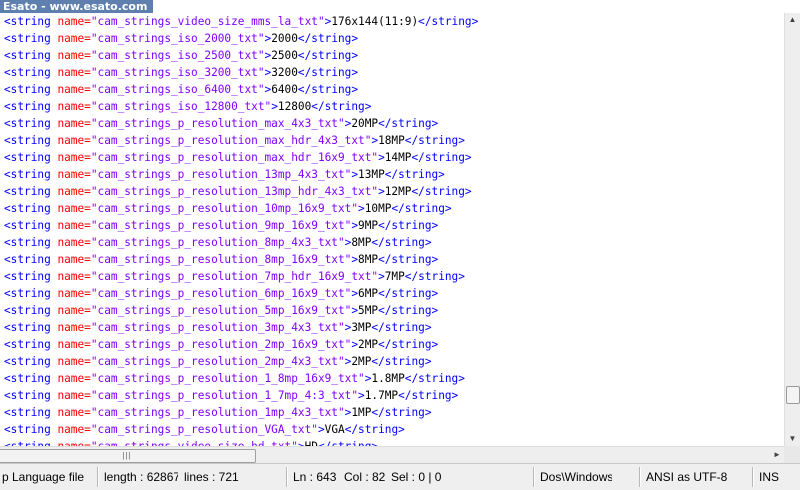  Describe the element at coordinates (793, 395) in the screenshot. I see `vertical-scroll-thumb` at that location.